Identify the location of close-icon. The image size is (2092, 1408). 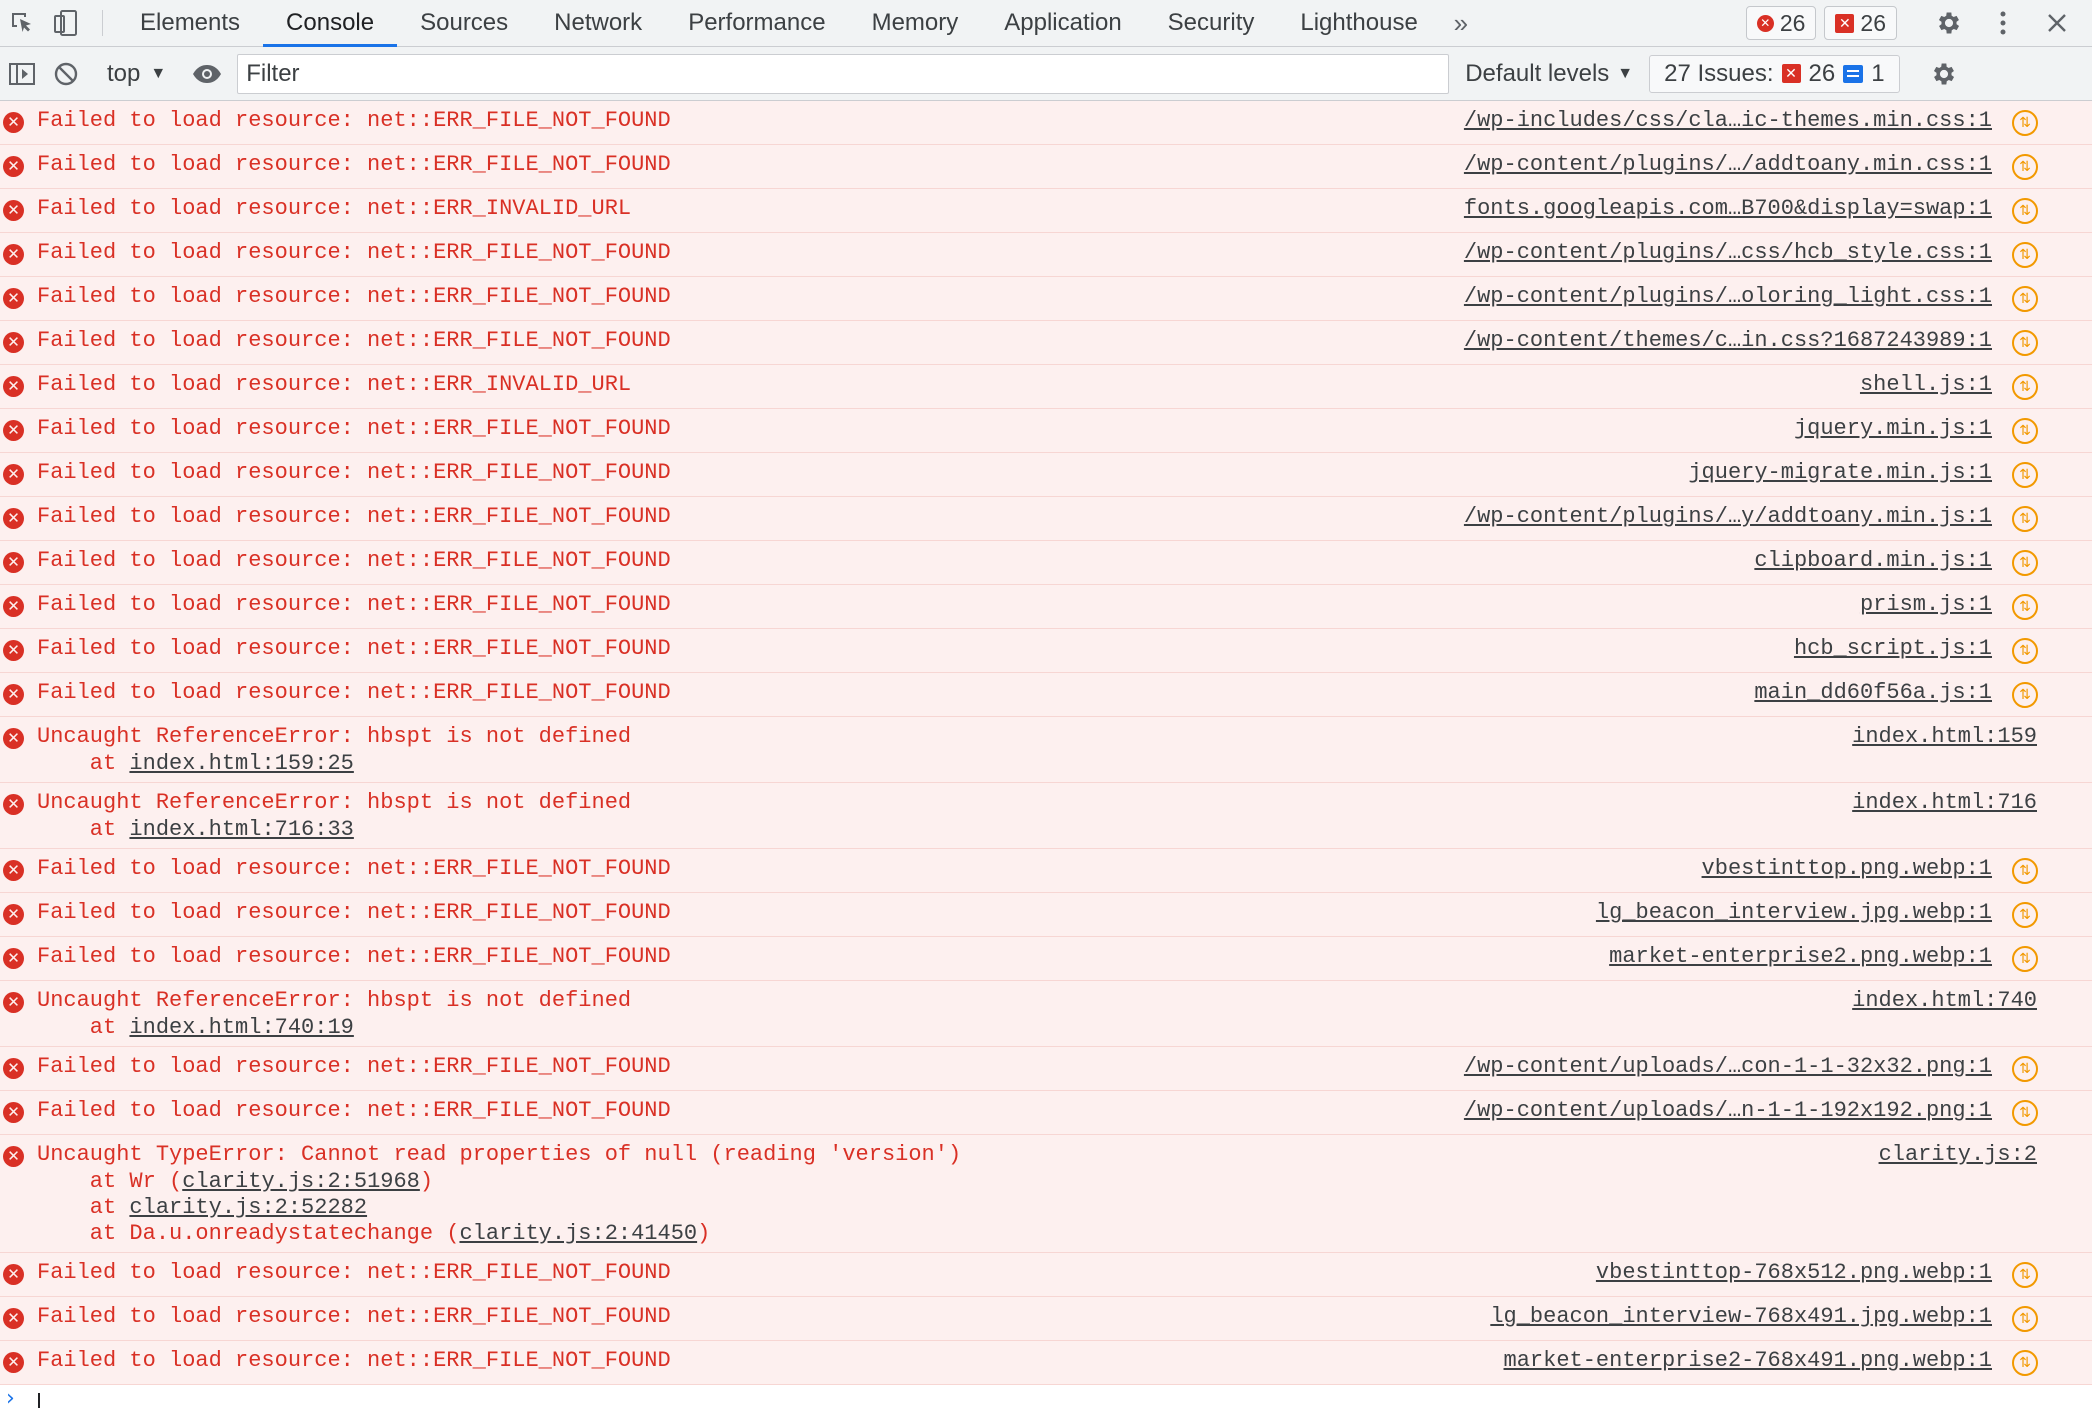
(2057, 23).